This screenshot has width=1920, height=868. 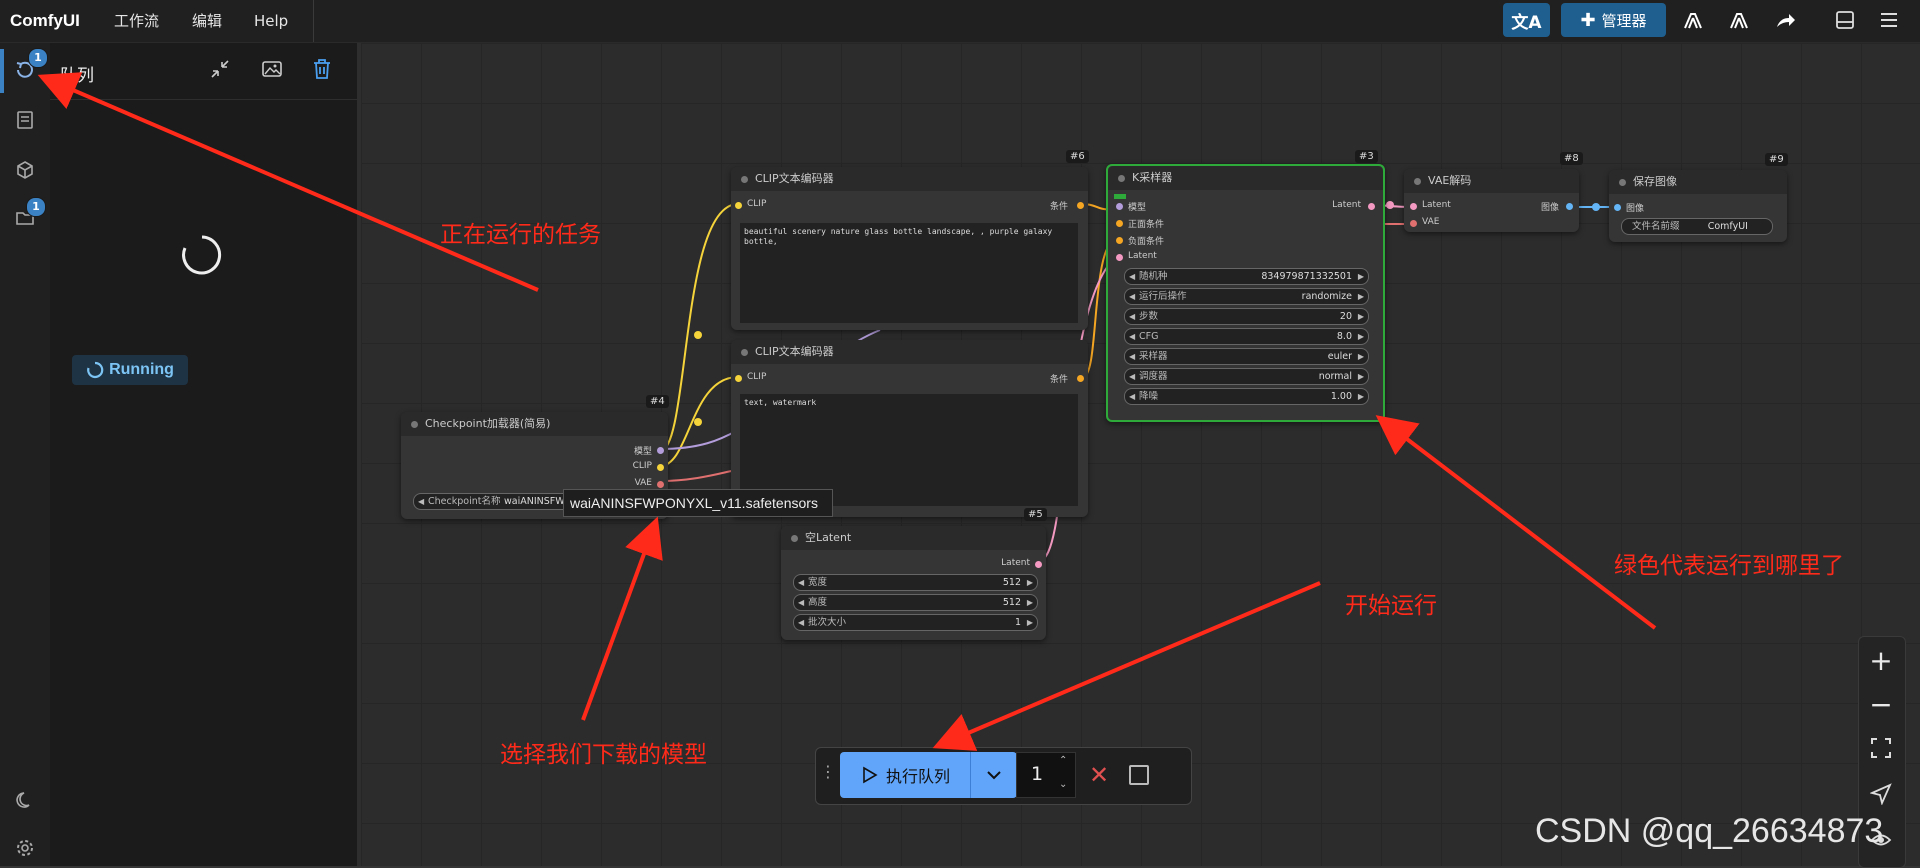 I want to click on watermark: CSDN @qq_26634873, so click(x=1709, y=831).